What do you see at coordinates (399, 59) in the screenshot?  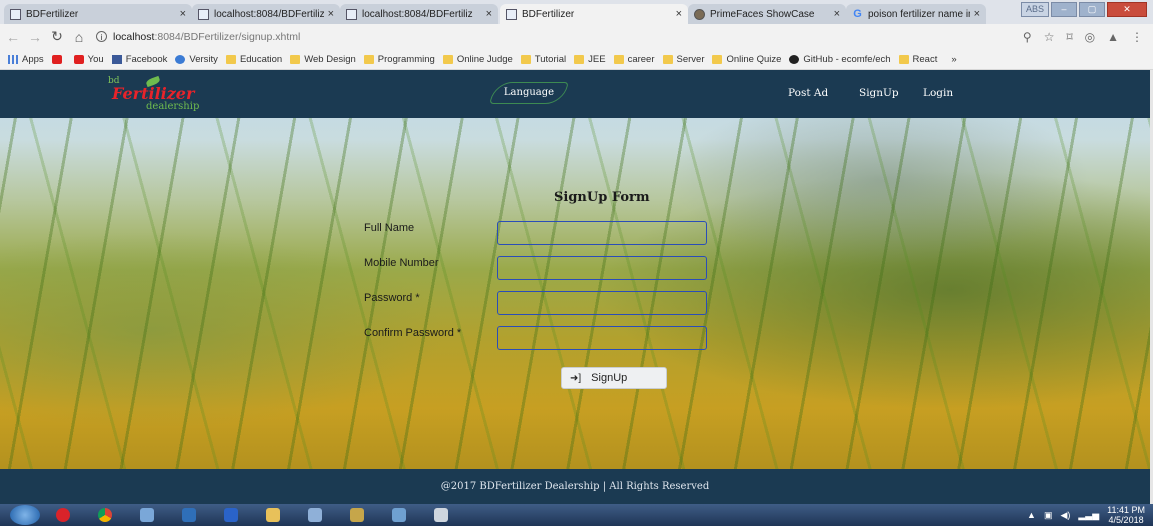 I see `bookmark-folder: Programming` at bounding box center [399, 59].